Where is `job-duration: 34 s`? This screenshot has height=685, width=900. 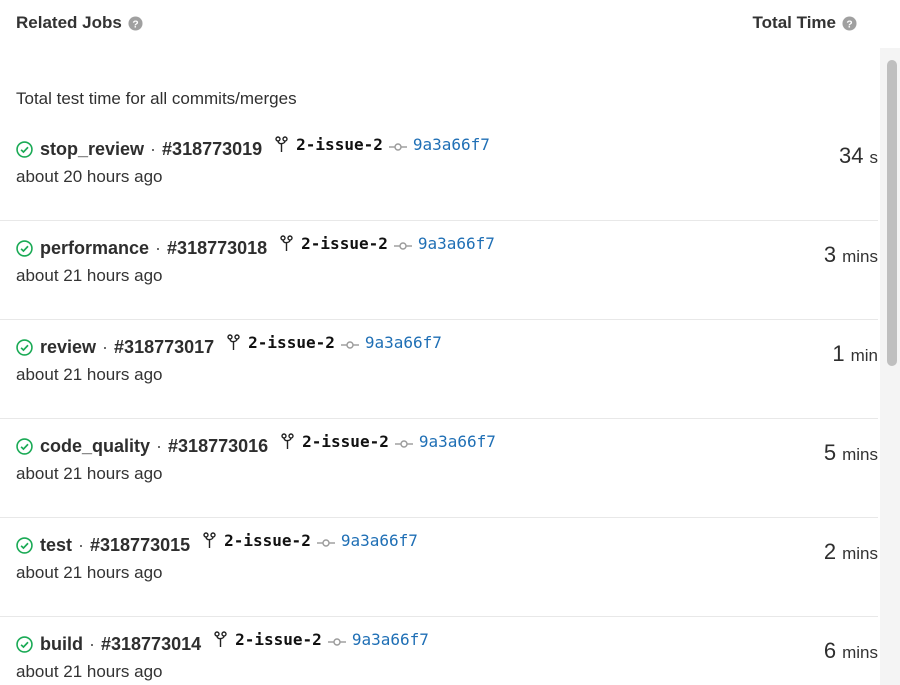
job-duration: 34 s is located at coordinates (858, 156).